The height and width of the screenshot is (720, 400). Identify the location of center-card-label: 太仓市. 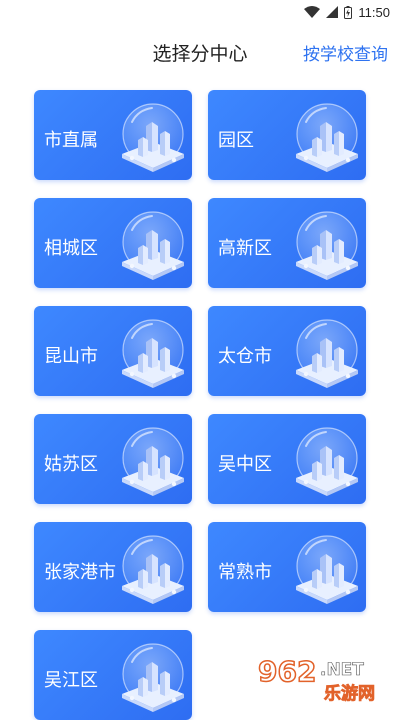
(245, 356).